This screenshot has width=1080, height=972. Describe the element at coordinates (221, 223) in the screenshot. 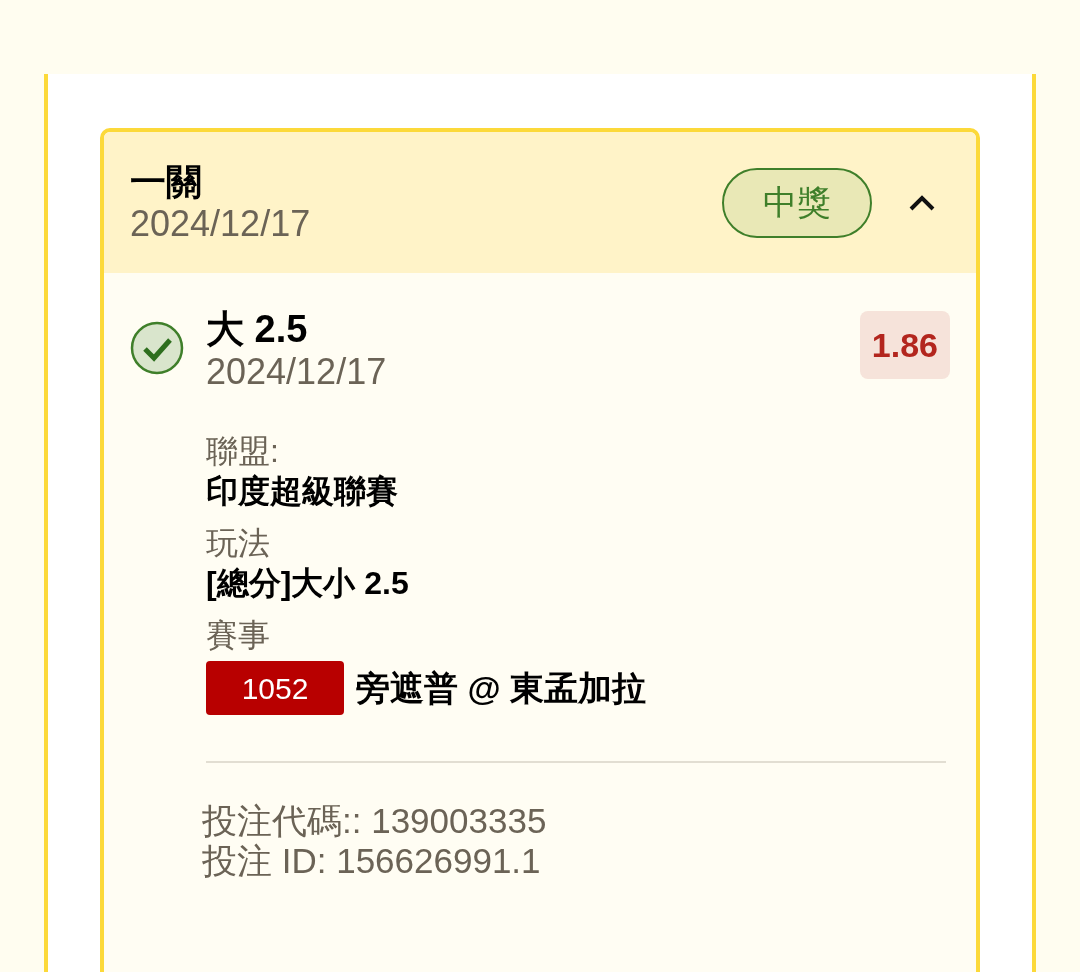

I see `bet-date: 2024/12/17` at that location.